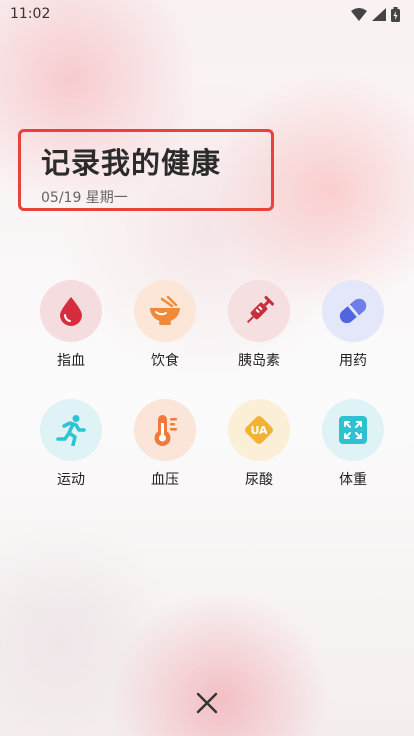 The width and height of the screenshot is (414, 736). I want to click on pill-icon, so click(353, 311).